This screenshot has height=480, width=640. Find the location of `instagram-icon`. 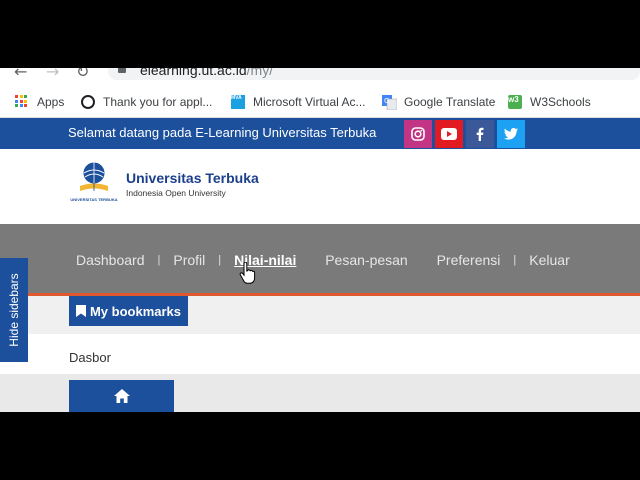

instagram-icon is located at coordinates (418, 134).